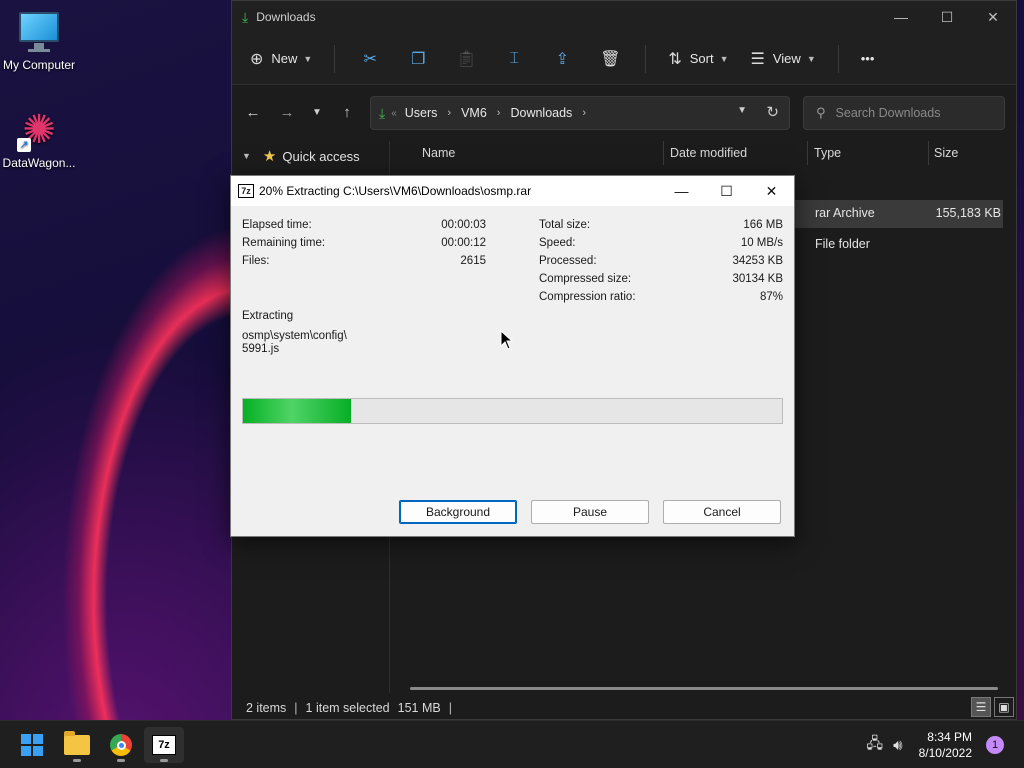 This screenshot has height=768, width=1024. I want to click on stat-label: Compression ratio:, so click(587, 297).